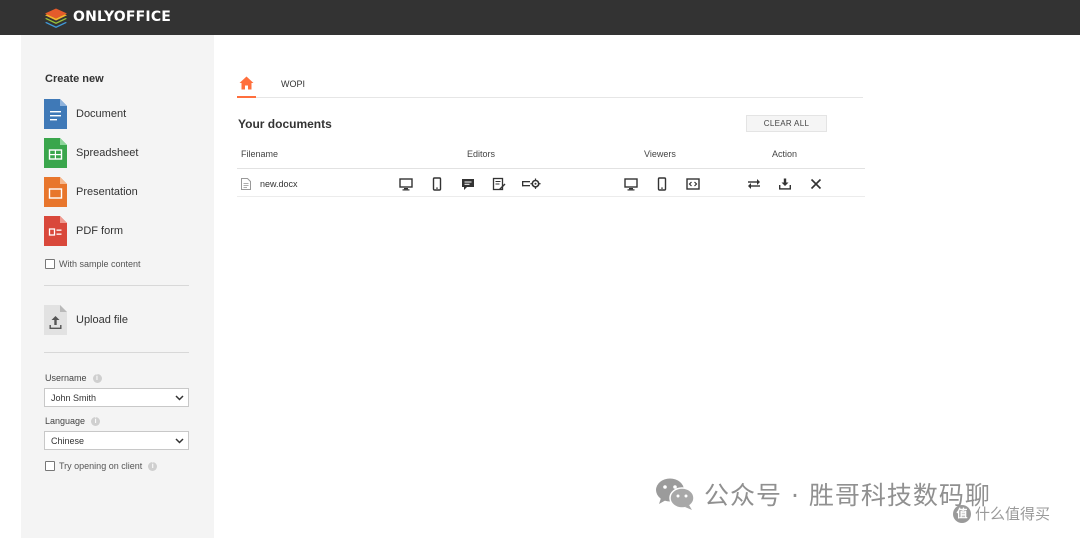 The width and height of the screenshot is (1080, 538). I want to click on view-mobile-button, so click(662, 184).